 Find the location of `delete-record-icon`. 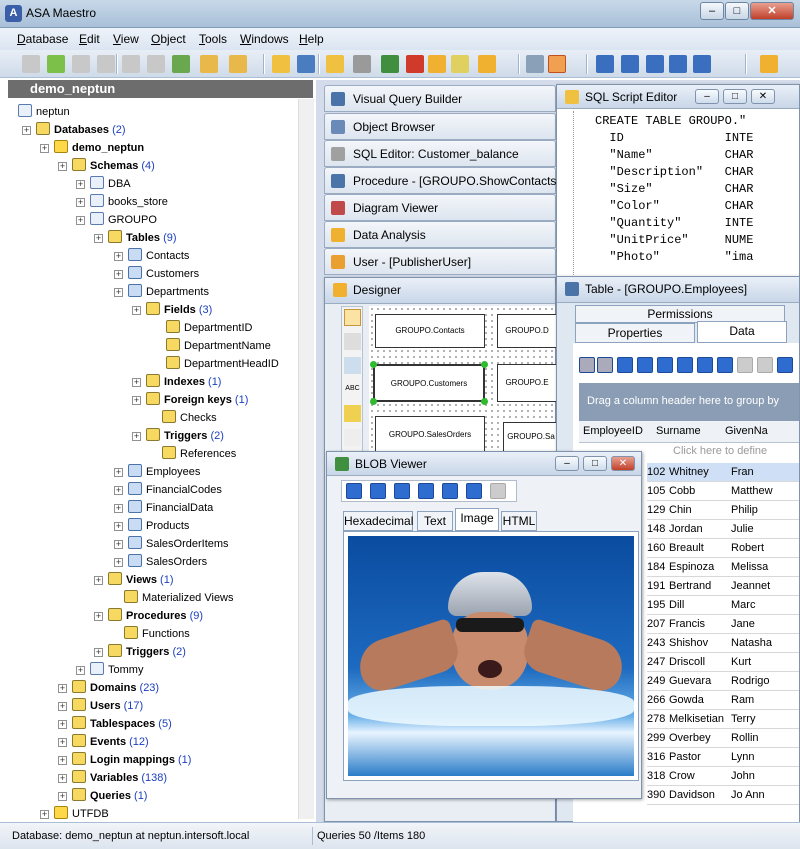

delete-record-icon is located at coordinates (685, 365).